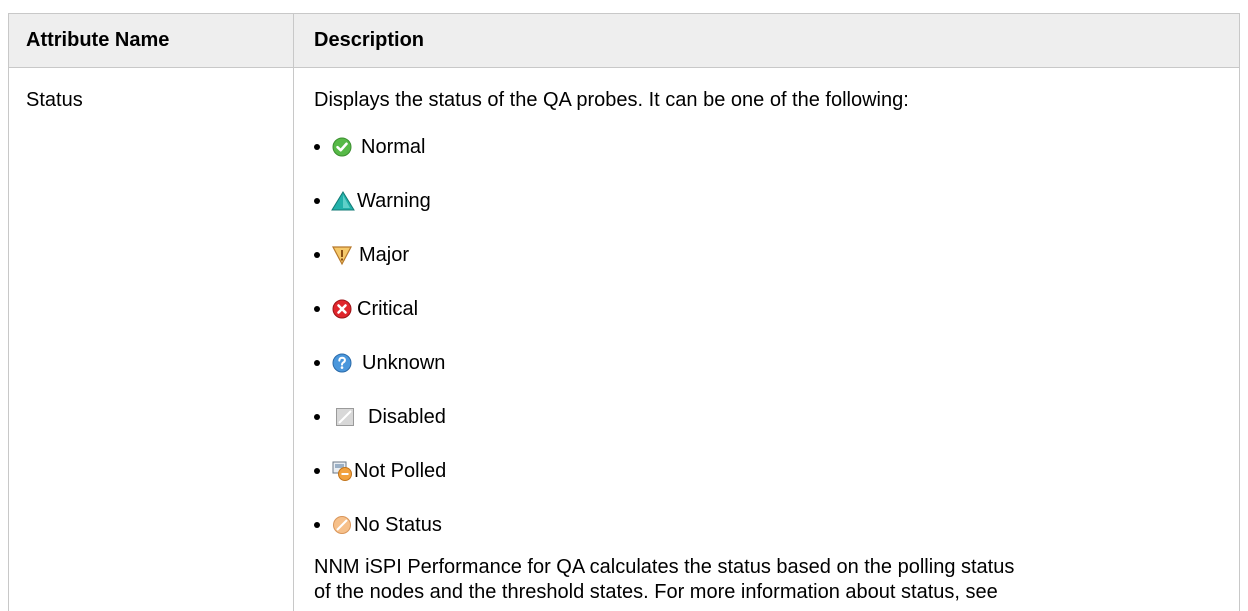  What do you see at coordinates (342, 309) in the screenshot?
I see `critical-status-icon` at bounding box center [342, 309].